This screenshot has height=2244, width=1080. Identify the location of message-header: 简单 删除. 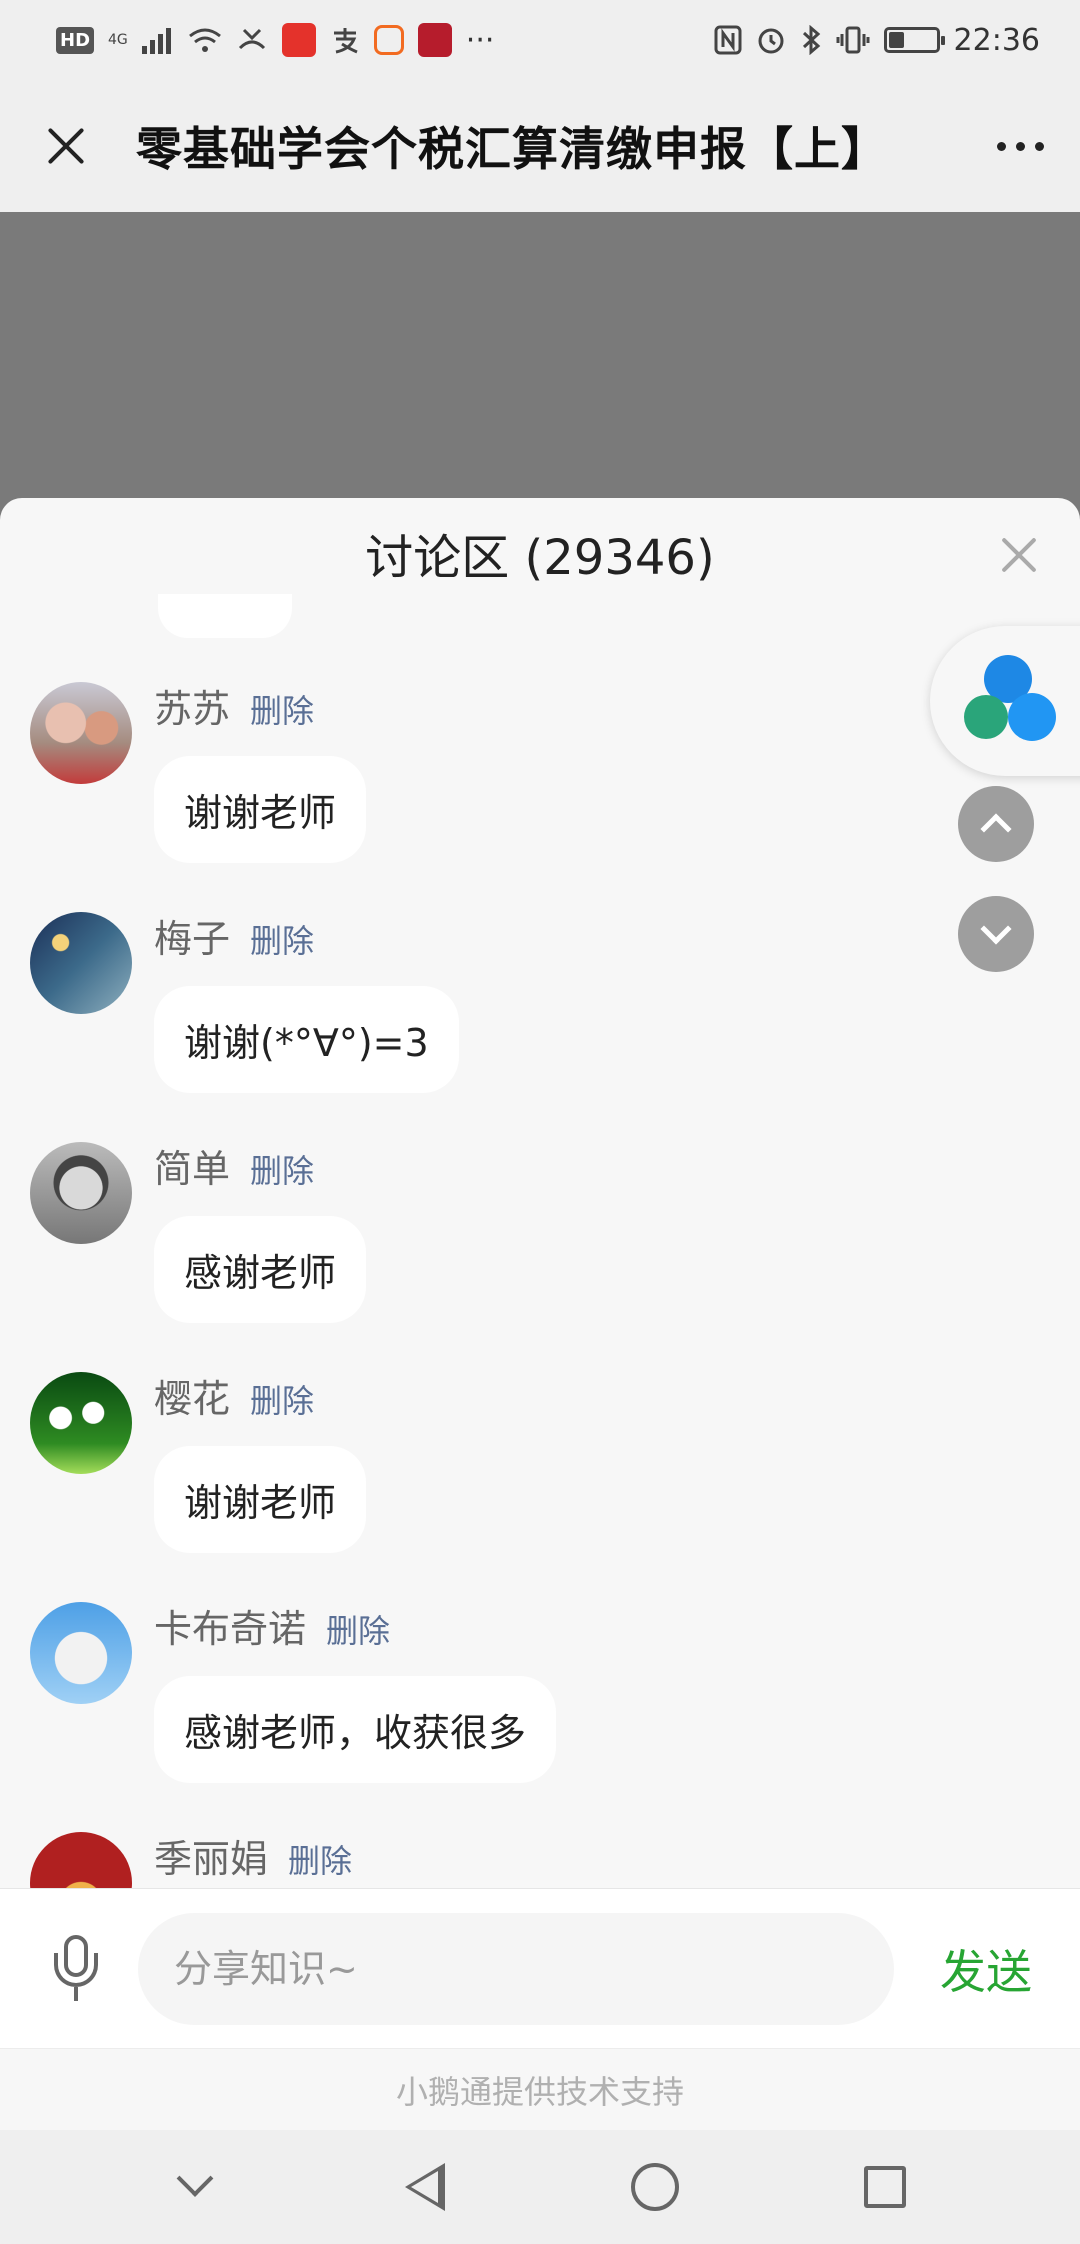
(234, 1165).